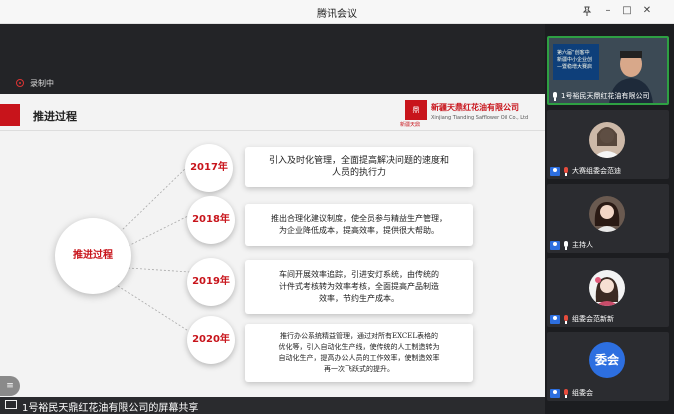 Image resolution: width=674 pixels, height=414 pixels. Describe the element at coordinates (359, 218) in the screenshot. I see `item-2018-line-1: 推出合理化建议制度，使全员参与精益生产管理，` at that location.